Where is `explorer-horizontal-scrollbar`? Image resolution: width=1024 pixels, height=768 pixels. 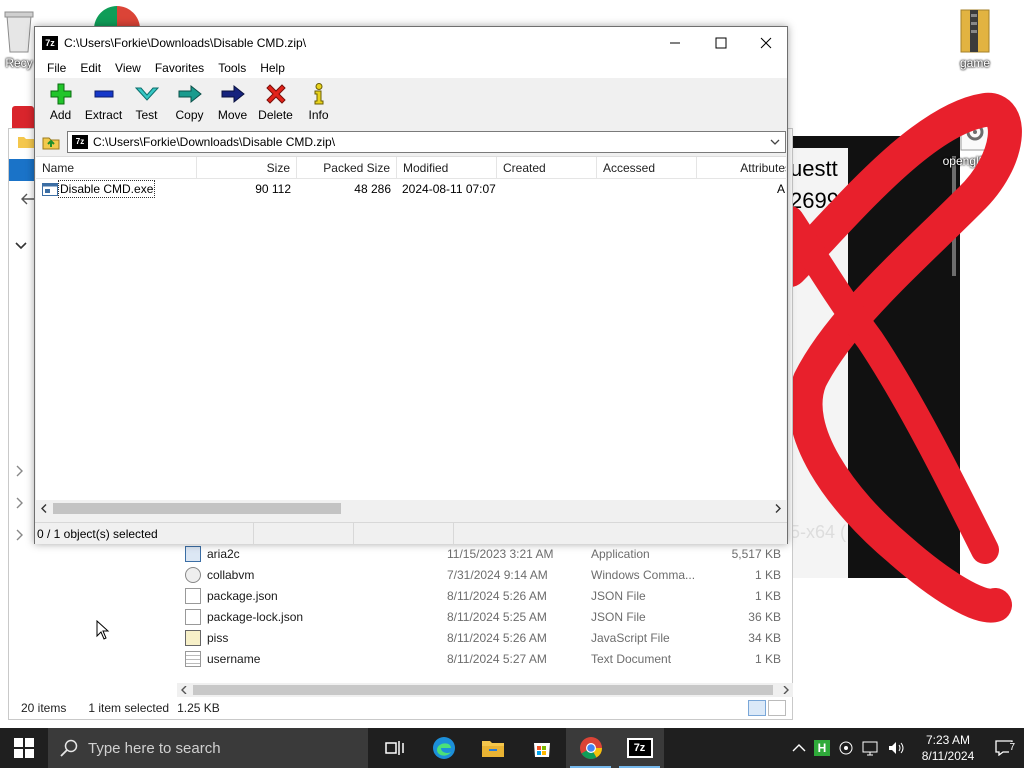
explorer-horizontal-scrollbar is located at coordinates (485, 690).